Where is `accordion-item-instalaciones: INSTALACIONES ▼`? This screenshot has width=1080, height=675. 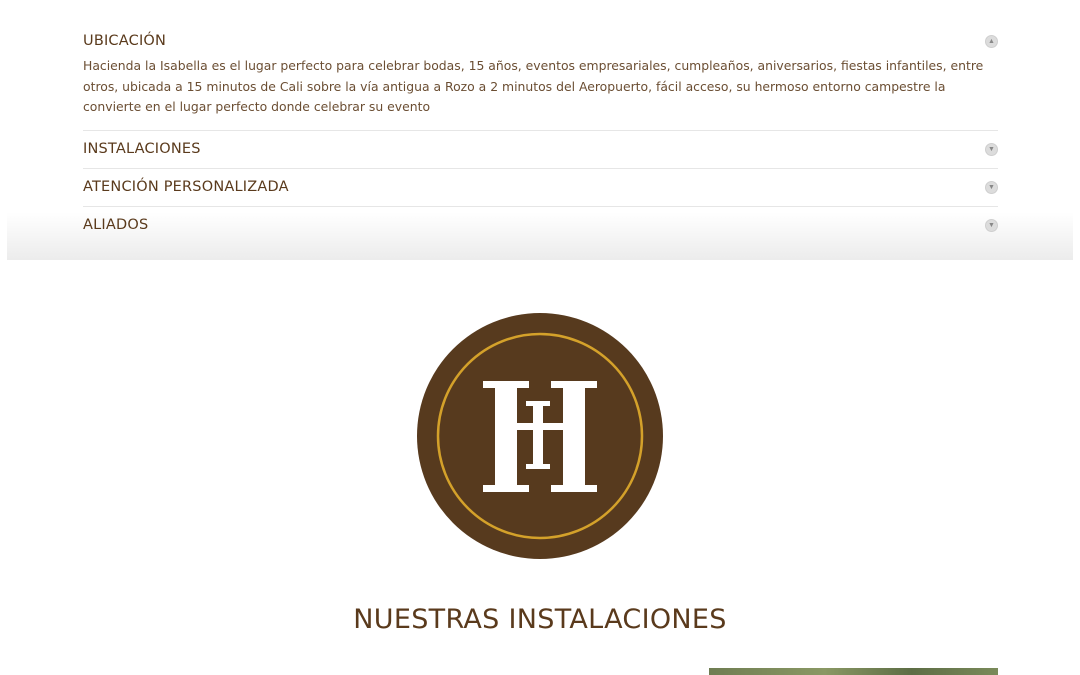
accordion-item-instalaciones: INSTALACIONES ▼ is located at coordinates (540, 150).